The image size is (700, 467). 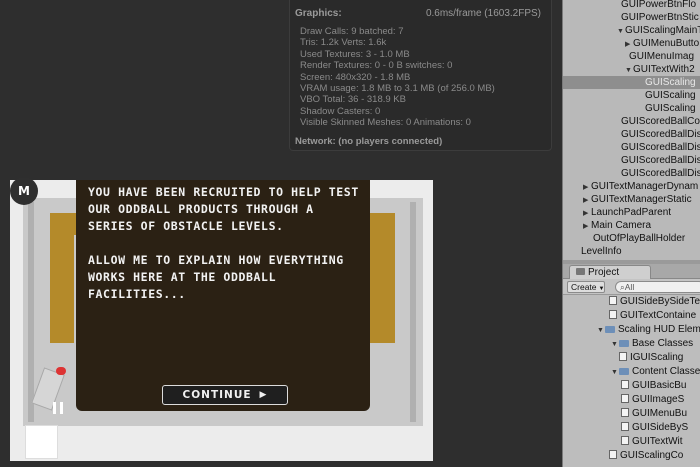 I want to click on hierarchy-item: GUIPowerBtnStic, so click(x=658, y=17).